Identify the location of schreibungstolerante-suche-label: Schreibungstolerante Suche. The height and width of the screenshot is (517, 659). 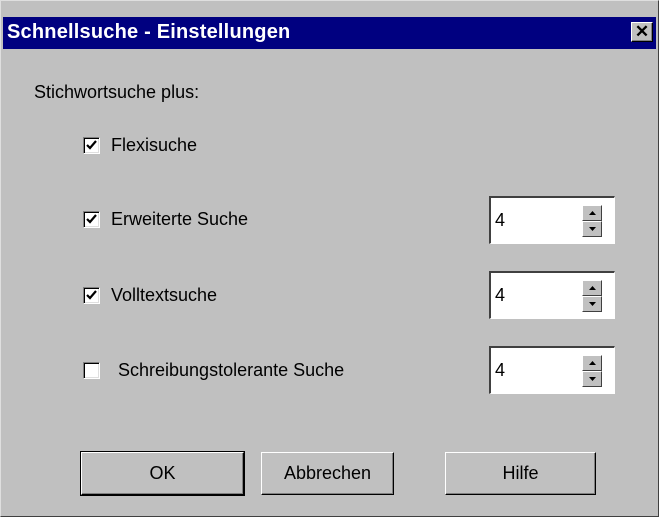
(231, 370).